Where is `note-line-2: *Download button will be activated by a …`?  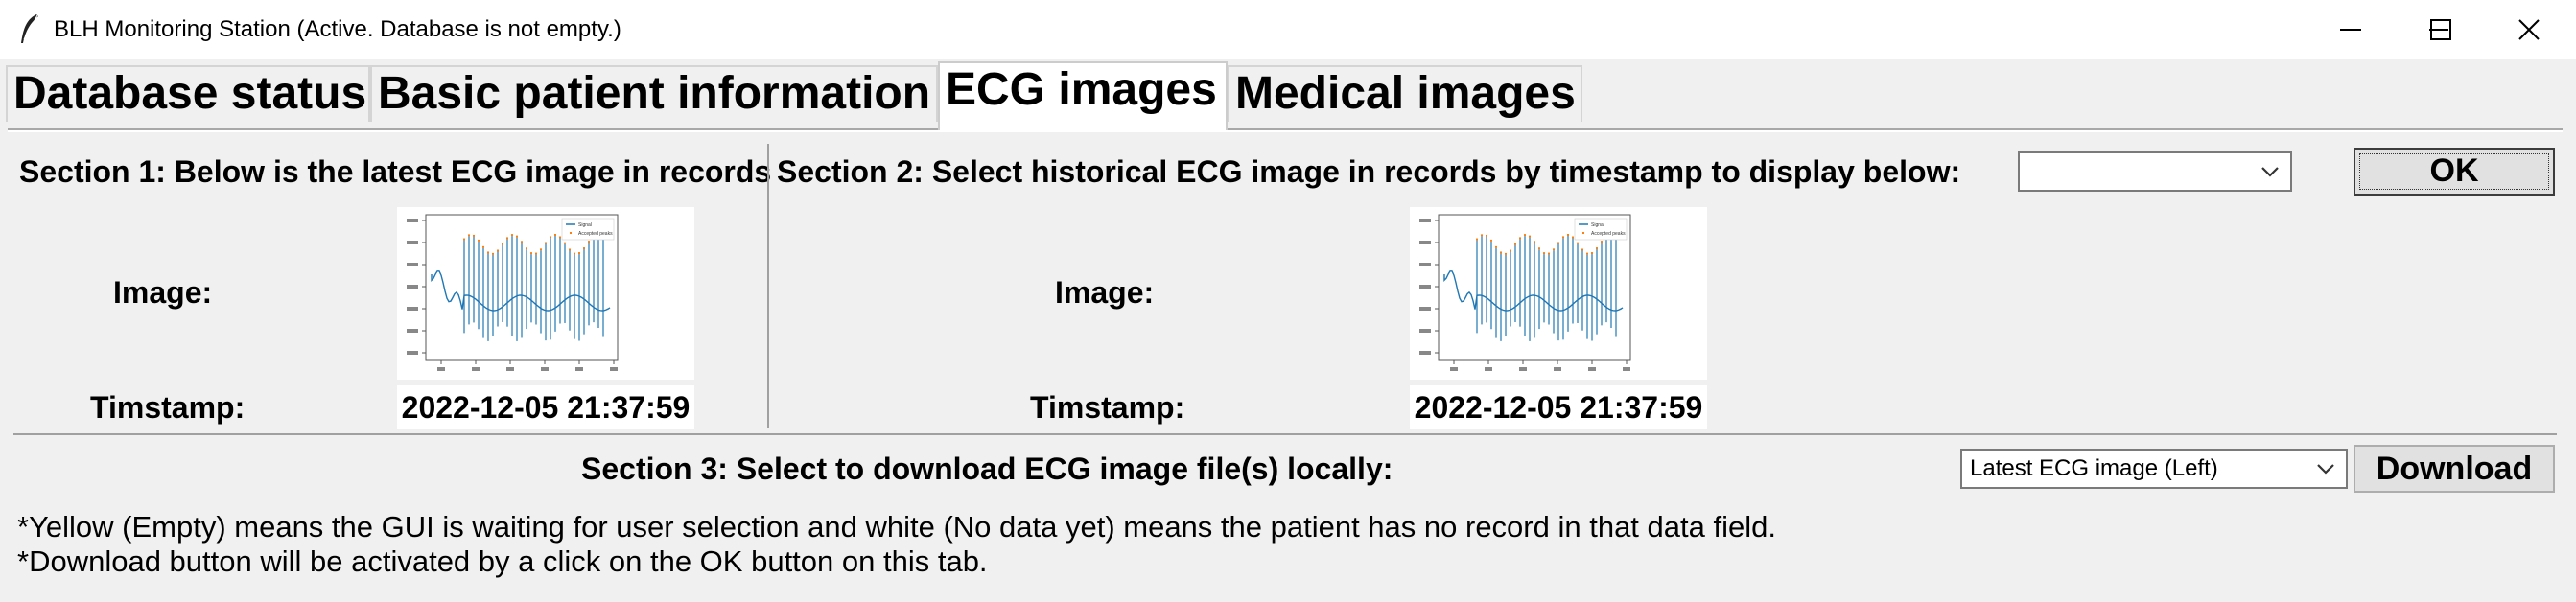 note-line-2: *Download button will be activated by a … is located at coordinates (502, 561).